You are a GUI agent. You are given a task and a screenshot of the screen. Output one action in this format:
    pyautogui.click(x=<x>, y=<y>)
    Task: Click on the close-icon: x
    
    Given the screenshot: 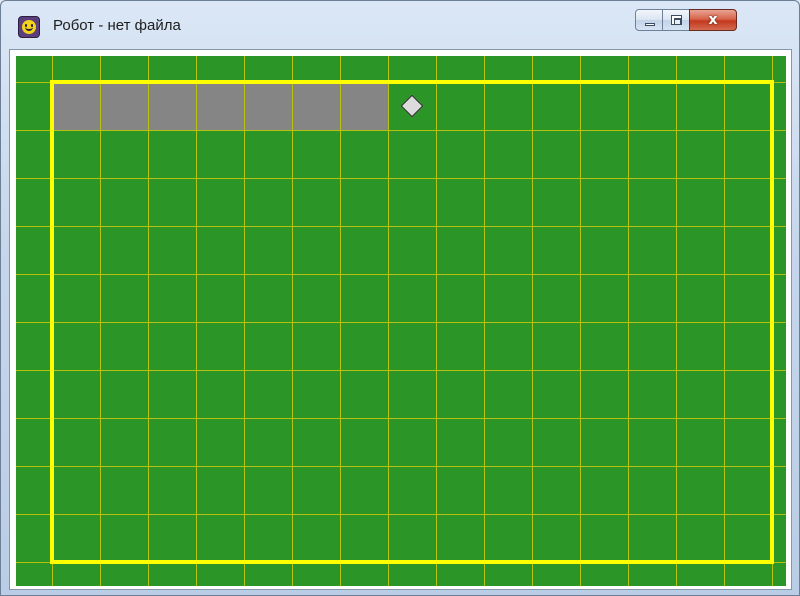 What is the action you would take?
    pyautogui.click(x=713, y=20)
    